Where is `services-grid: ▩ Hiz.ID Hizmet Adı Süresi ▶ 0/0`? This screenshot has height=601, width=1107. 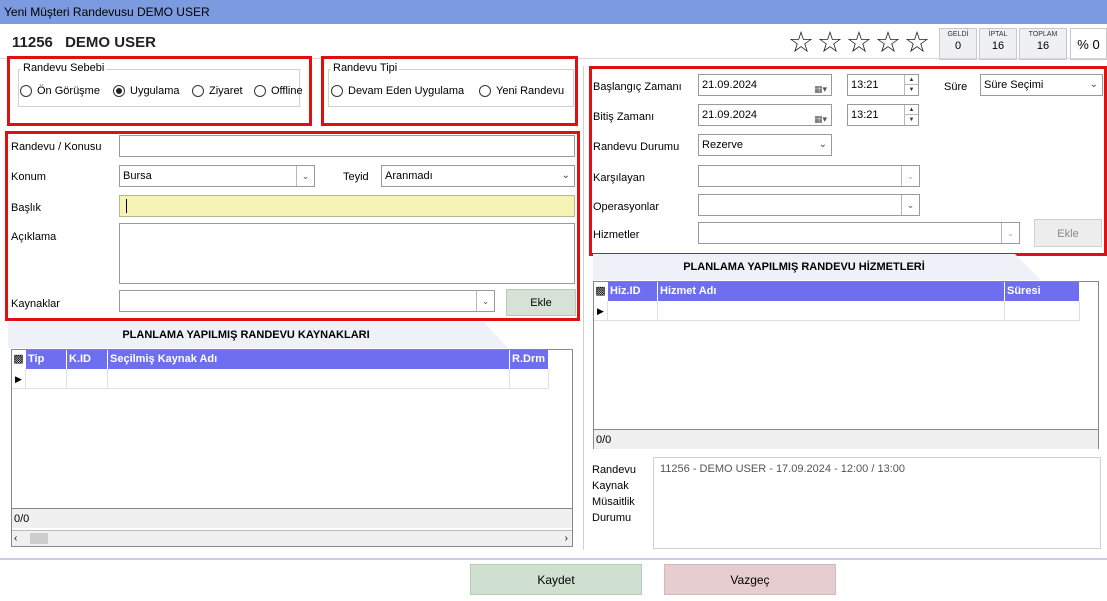 services-grid: ▩ Hiz.ID Hizmet Adı Süresi ▶ 0/0 is located at coordinates (846, 365).